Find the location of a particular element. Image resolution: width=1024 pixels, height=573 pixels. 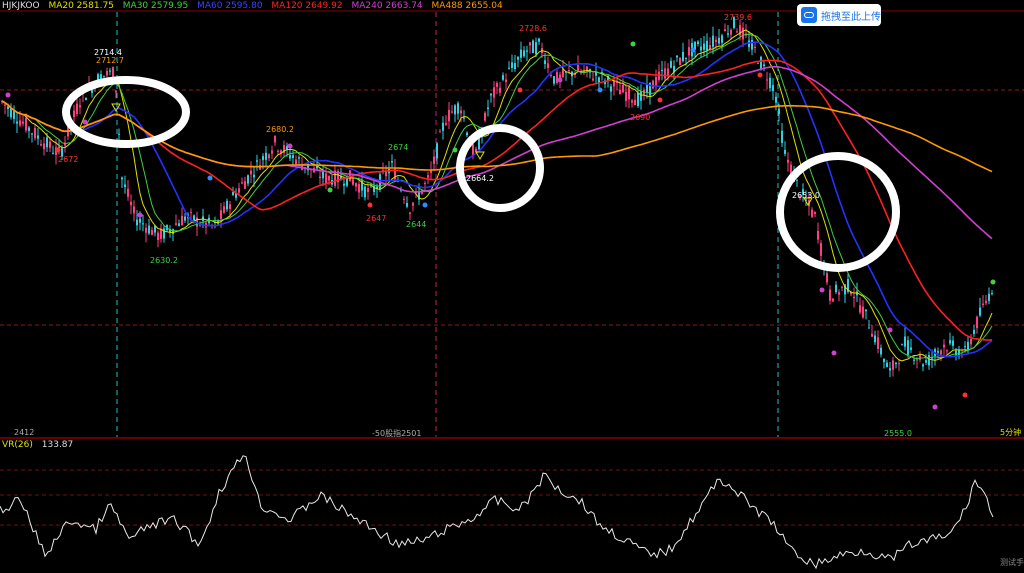

price-label-2680: 2680.2 is located at coordinates (280, 129).